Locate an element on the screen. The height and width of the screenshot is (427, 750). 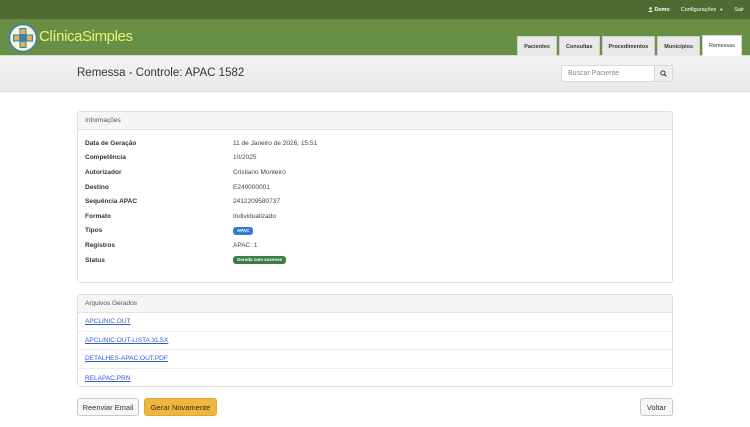
info-value: 2412209580737 is located at coordinates (256, 202).